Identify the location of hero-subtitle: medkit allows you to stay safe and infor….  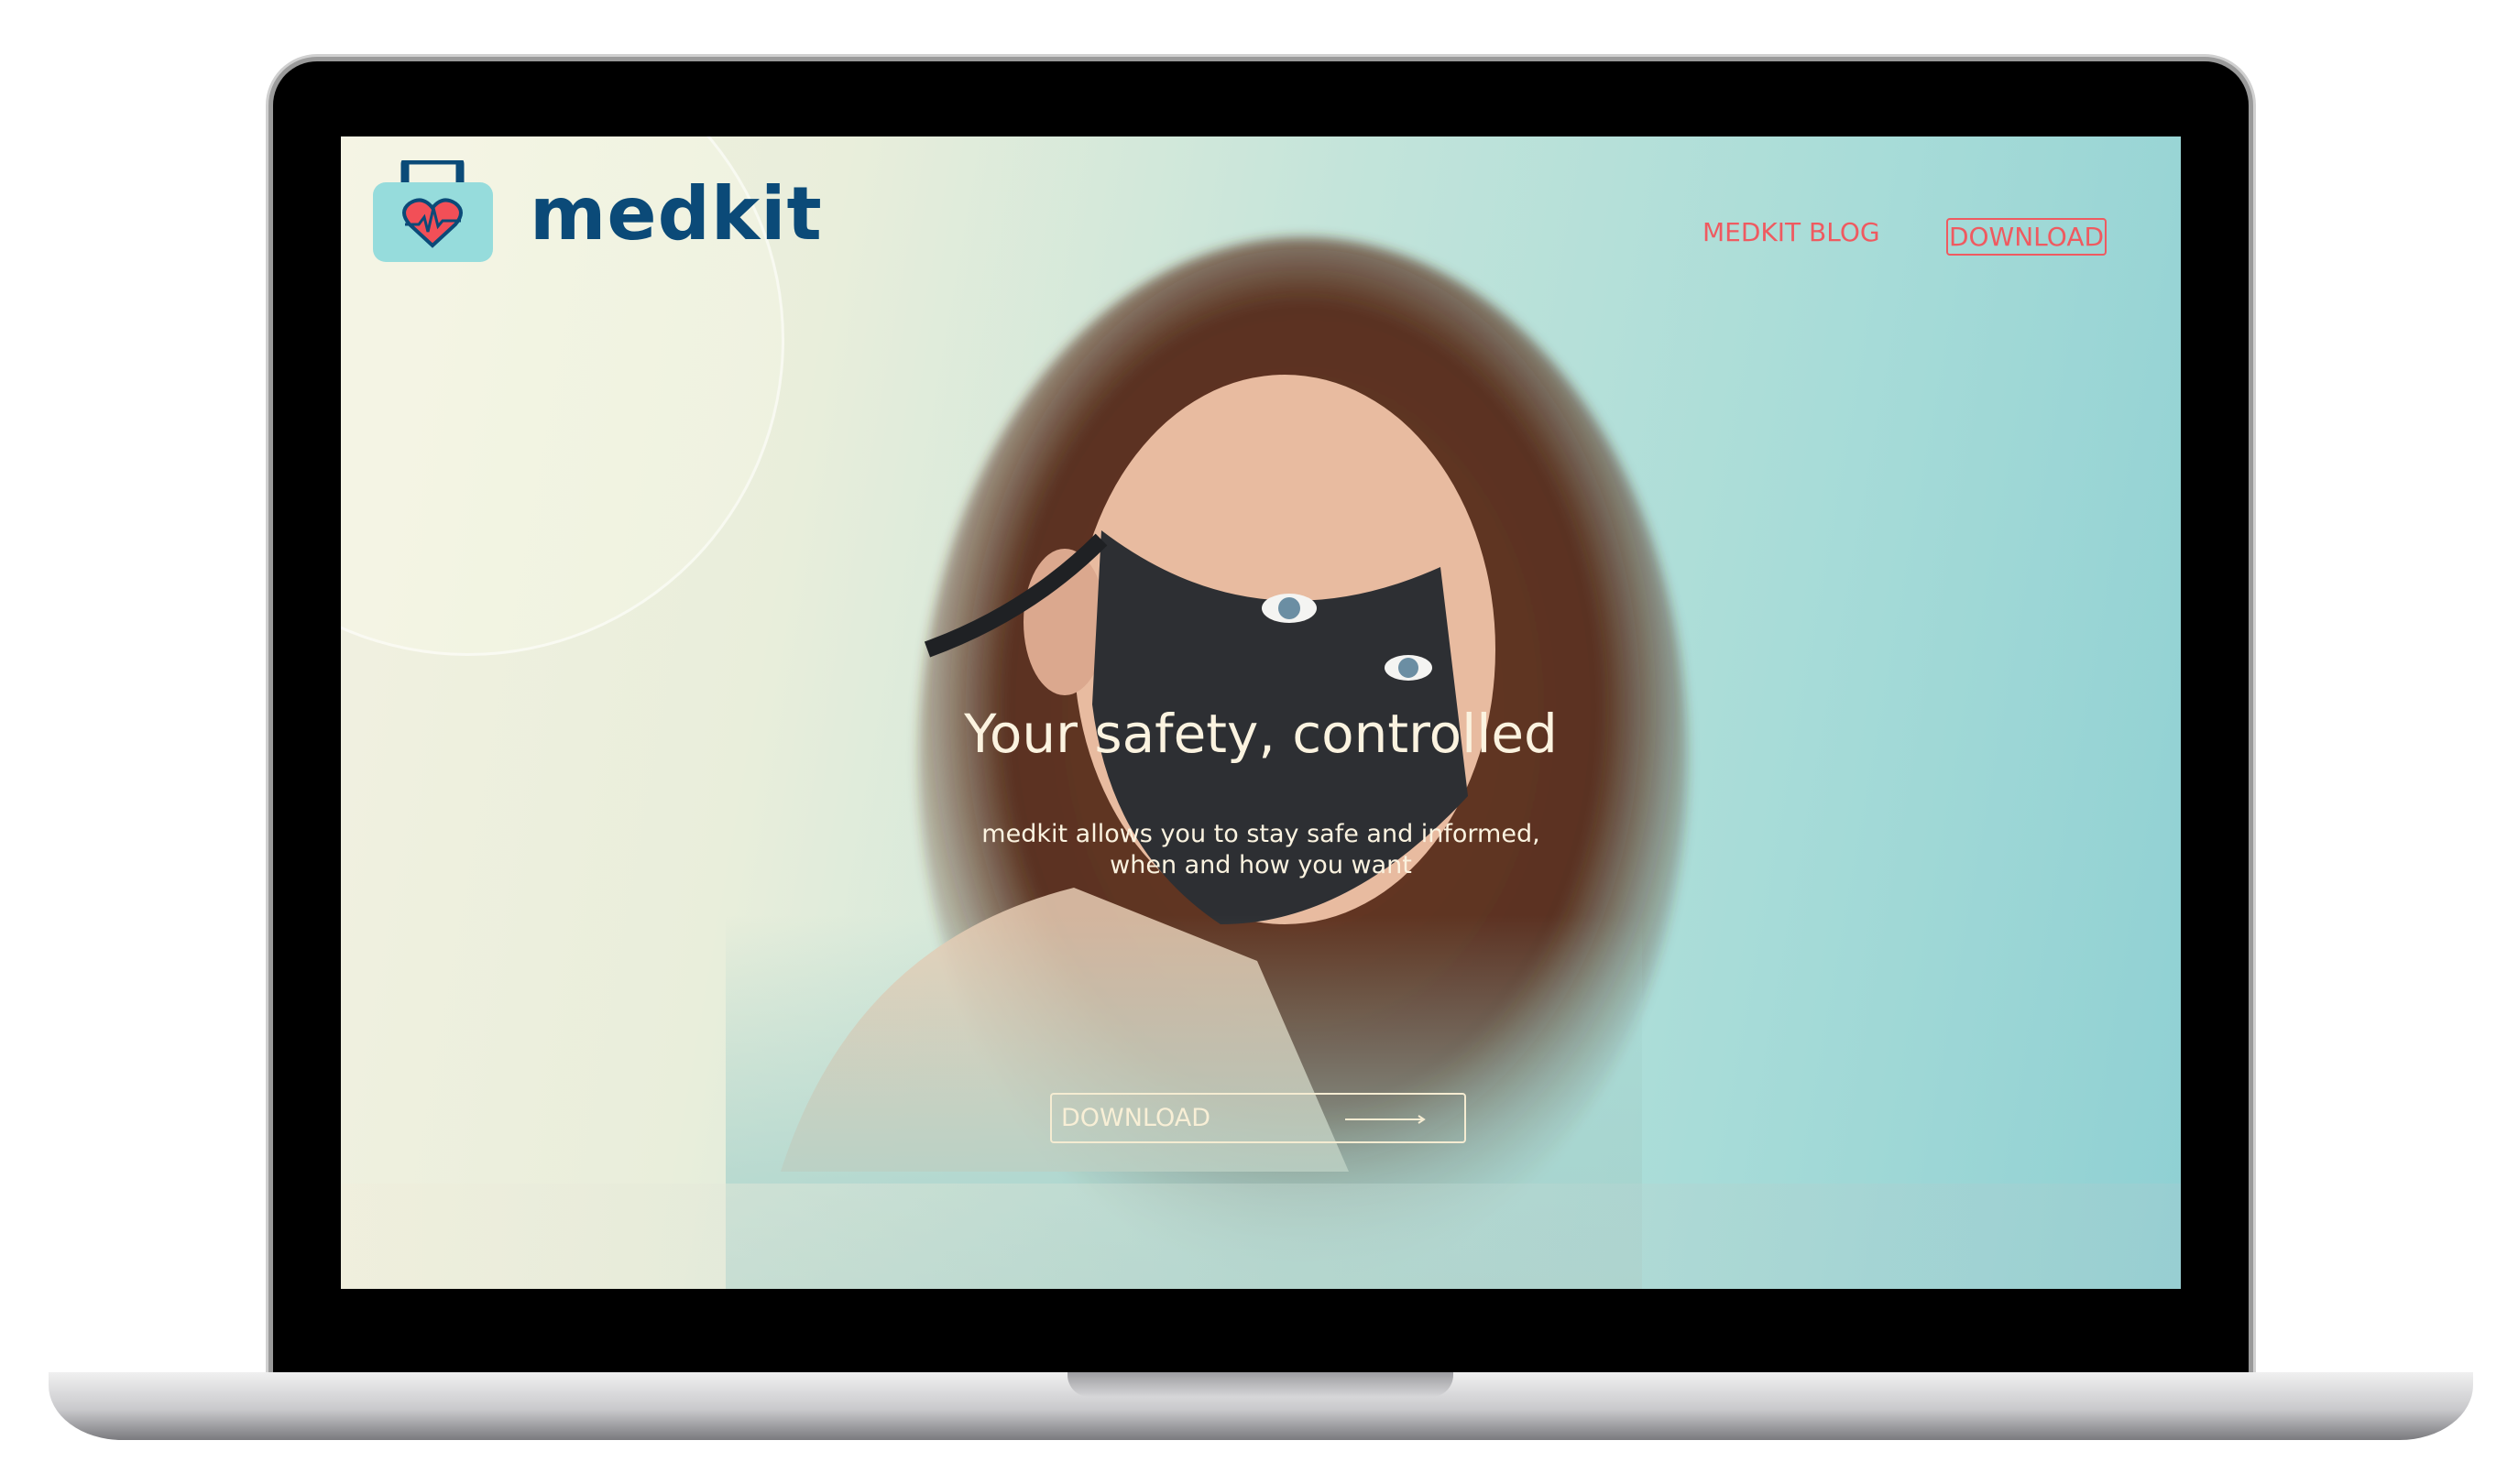
(1261, 850).